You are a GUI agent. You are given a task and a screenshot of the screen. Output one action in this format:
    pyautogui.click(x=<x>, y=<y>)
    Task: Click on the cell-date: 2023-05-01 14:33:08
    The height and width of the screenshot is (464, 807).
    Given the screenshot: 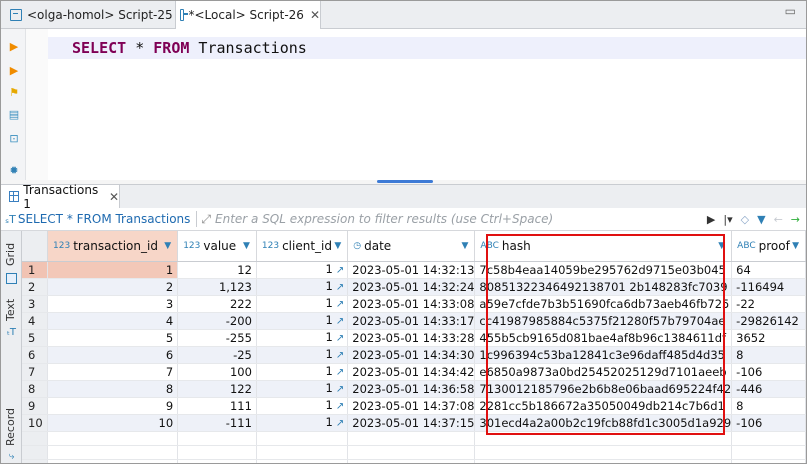 What is the action you would take?
    pyautogui.click(x=411, y=304)
    